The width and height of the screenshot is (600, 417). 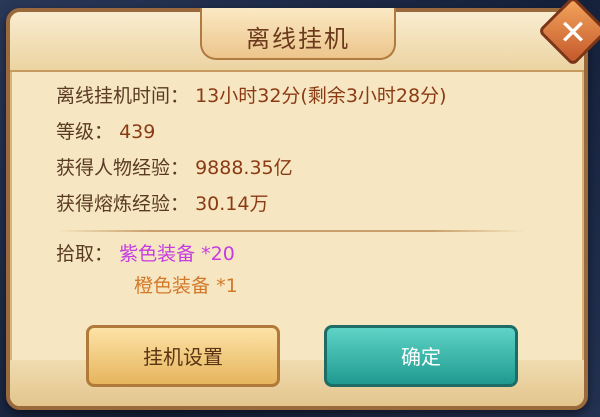 What do you see at coordinates (183, 356) in the screenshot?
I see `afk-settings-button: 挂机设置` at bounding box center [183, 356].